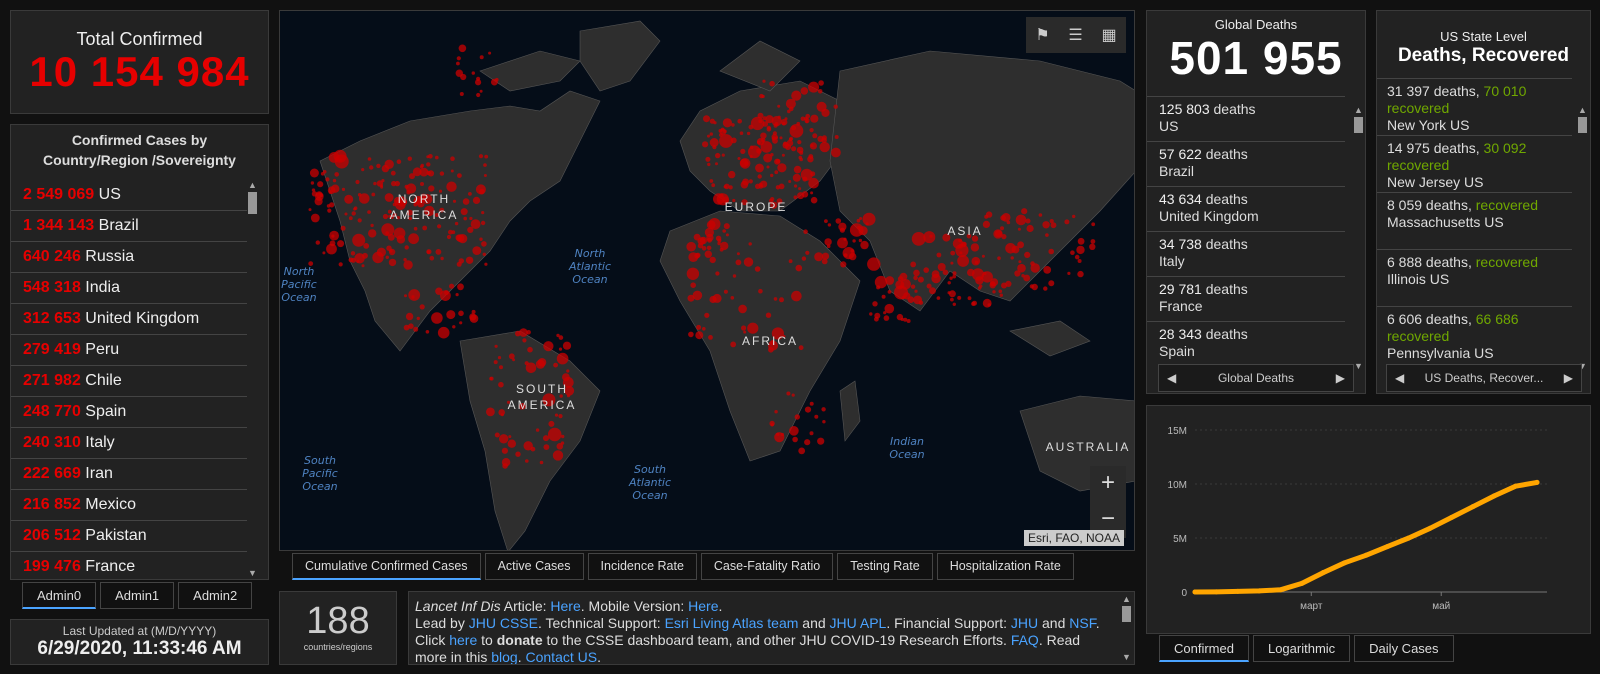 The width and height of the screenshot is (1600, 674). Describe the element at coordinates (1005, 566) in the screenshot. I see `tab-hospitalization-rate: Hospitalization Rate` at that location.